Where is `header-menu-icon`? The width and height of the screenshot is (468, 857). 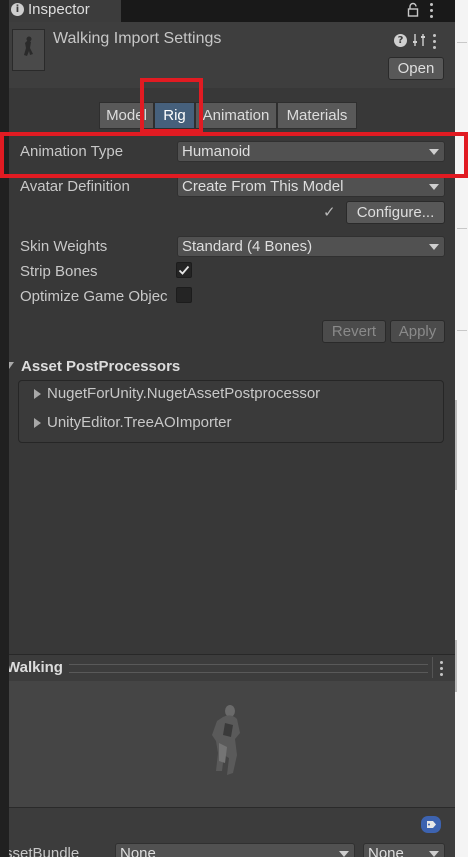
header-menu-icon is located at coordinates (435, 43).